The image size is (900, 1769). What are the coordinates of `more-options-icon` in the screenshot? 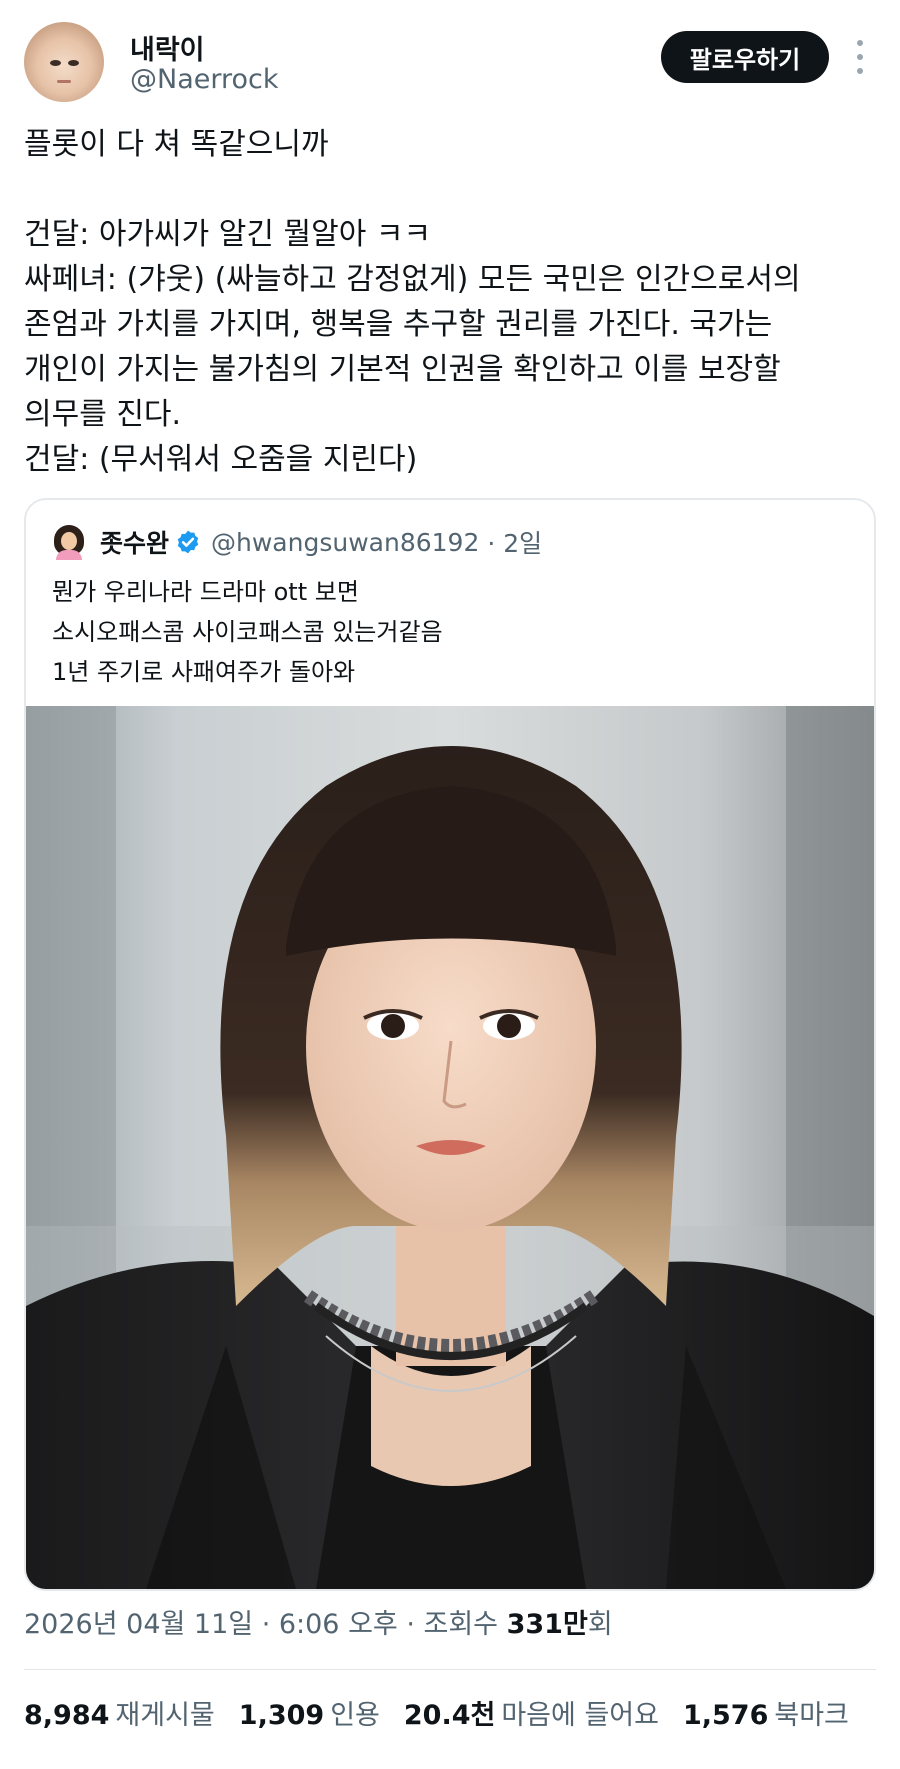 It's located at (860, 57).